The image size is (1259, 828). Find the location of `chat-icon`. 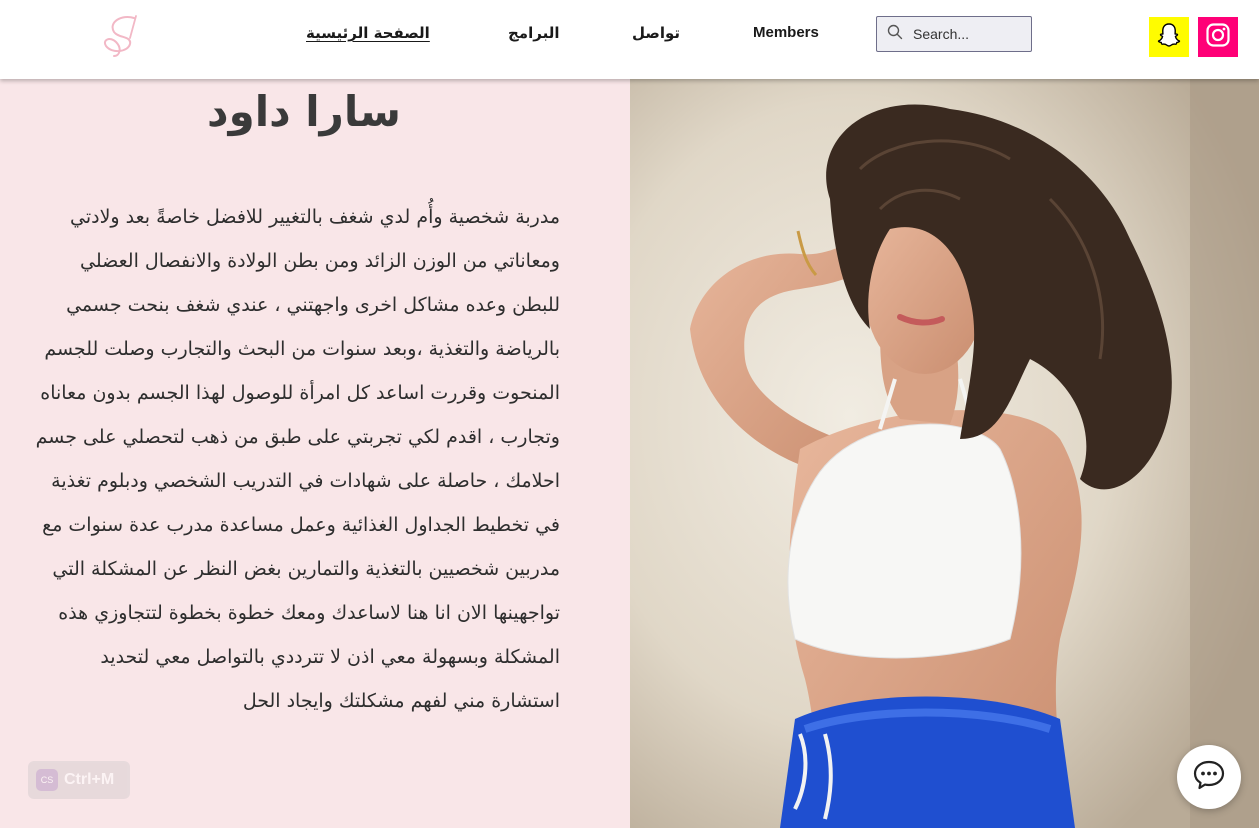

chat-icon is located at coordinates (1209, 777).